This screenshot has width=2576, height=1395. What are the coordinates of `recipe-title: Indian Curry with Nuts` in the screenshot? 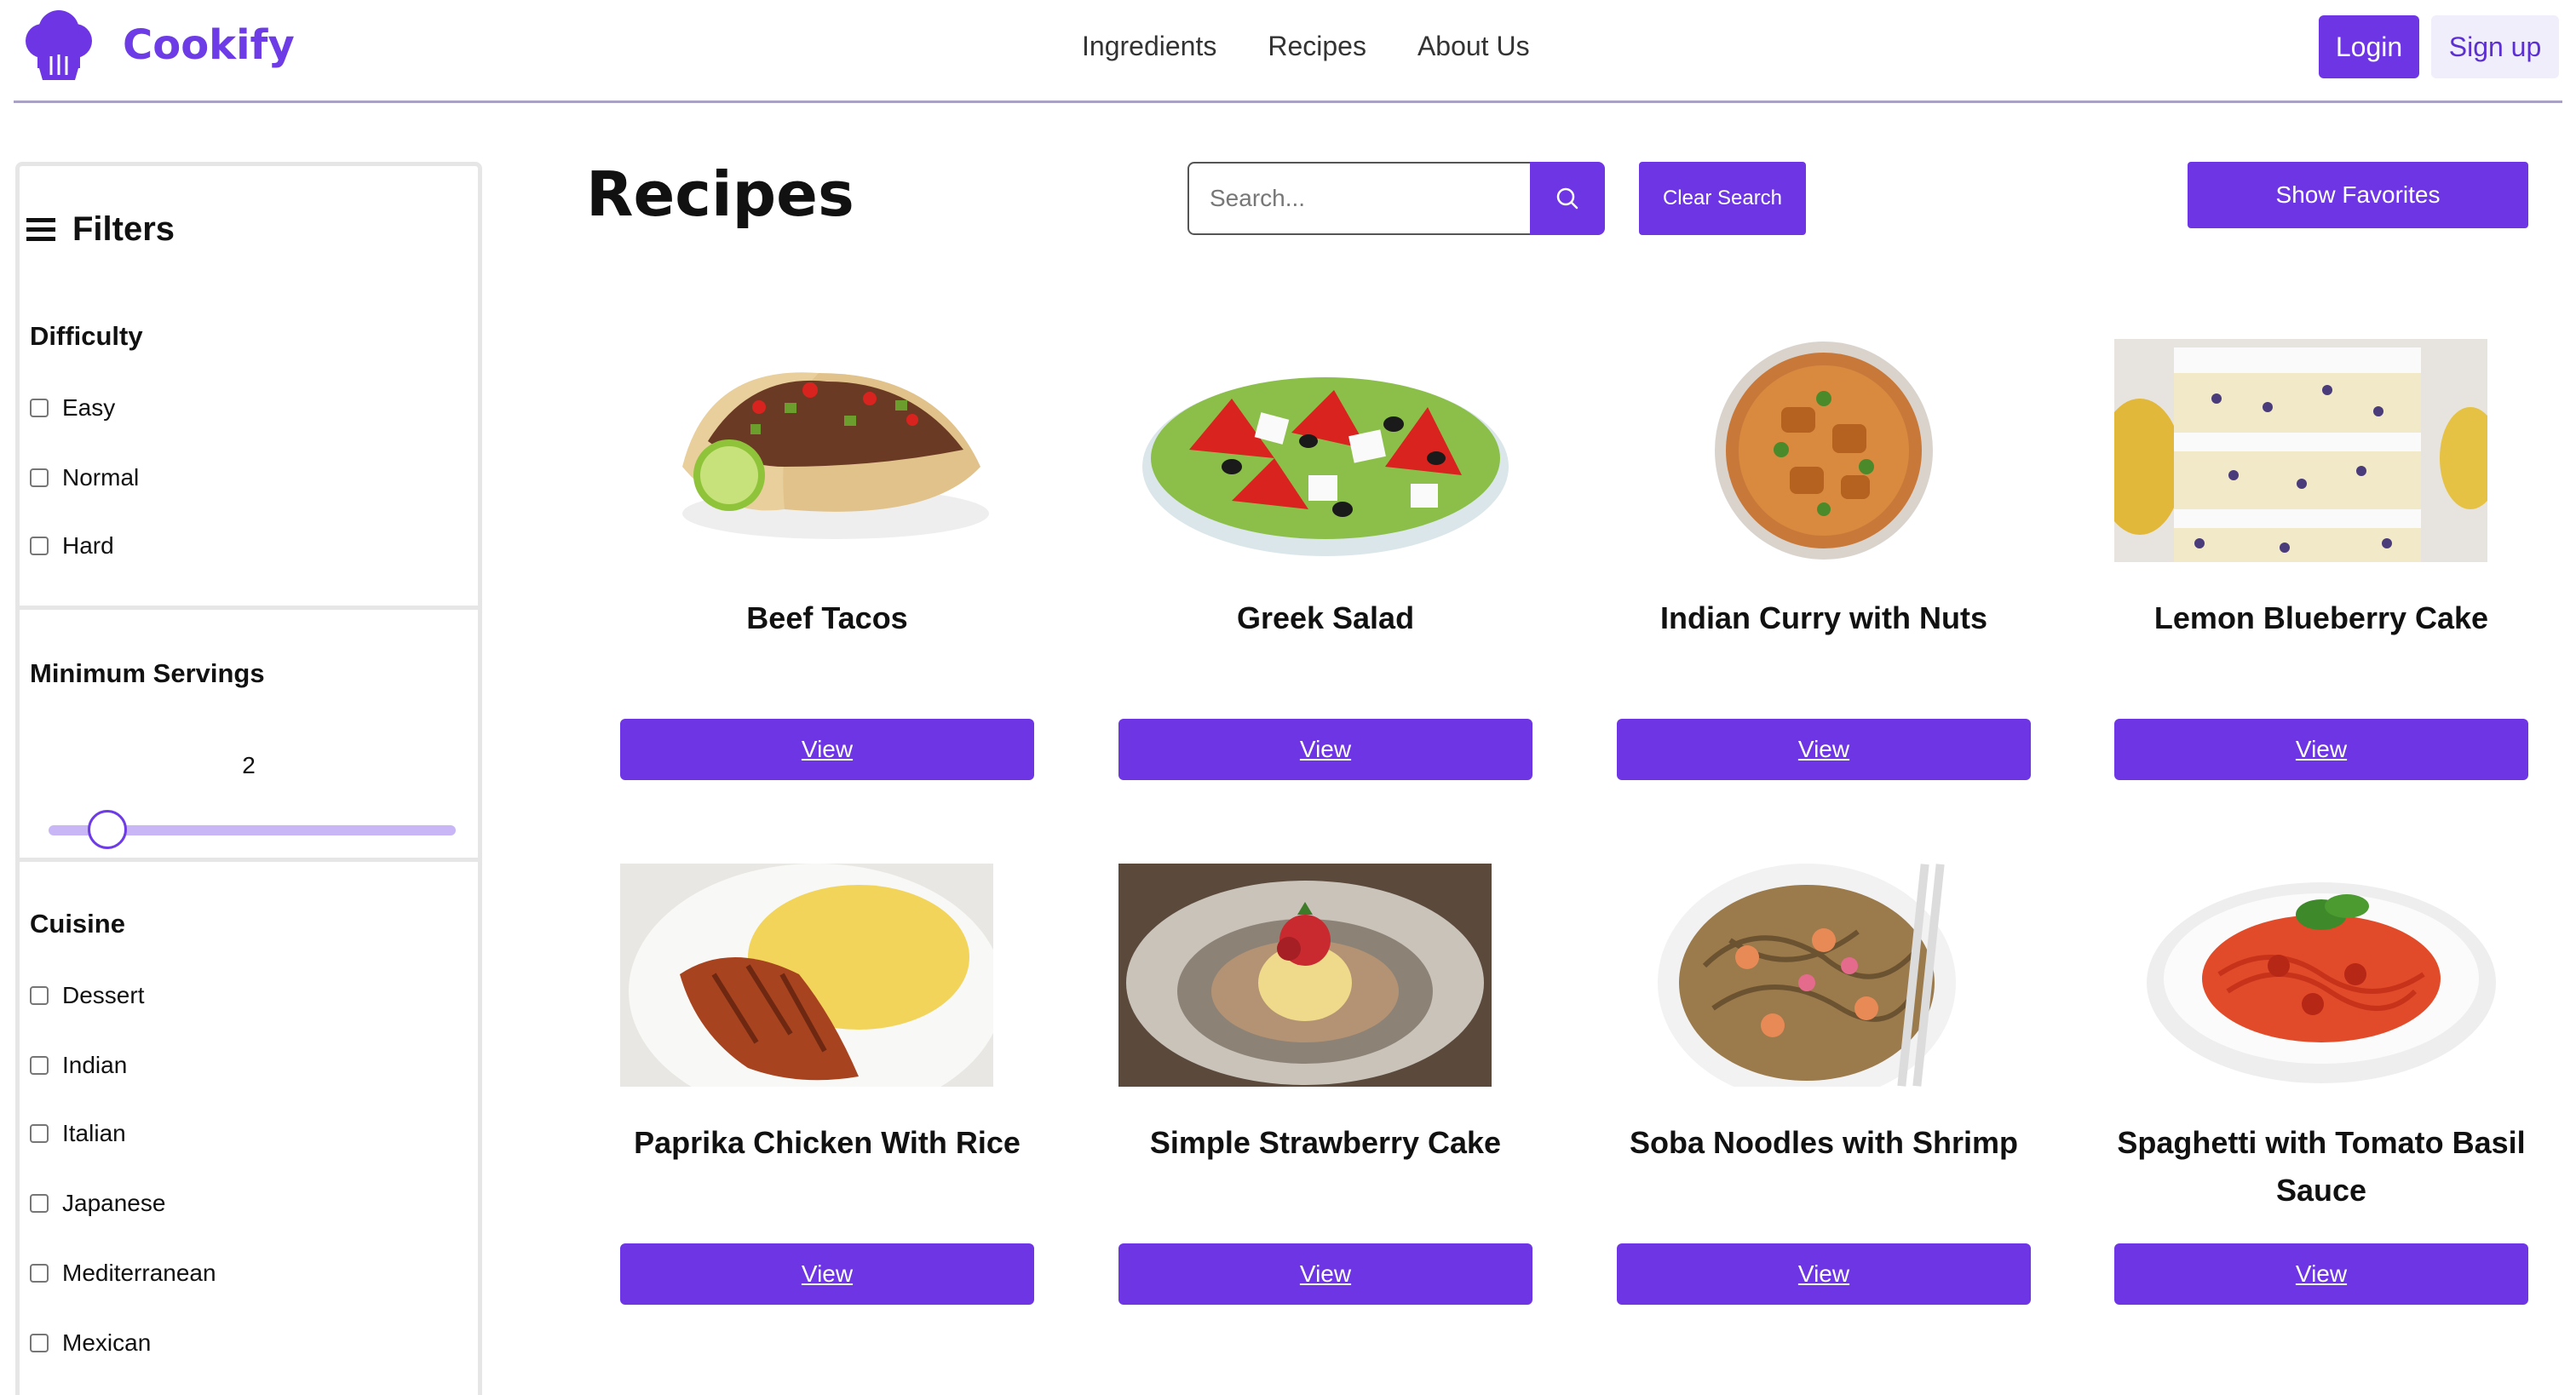 It's located at (1823, 617).